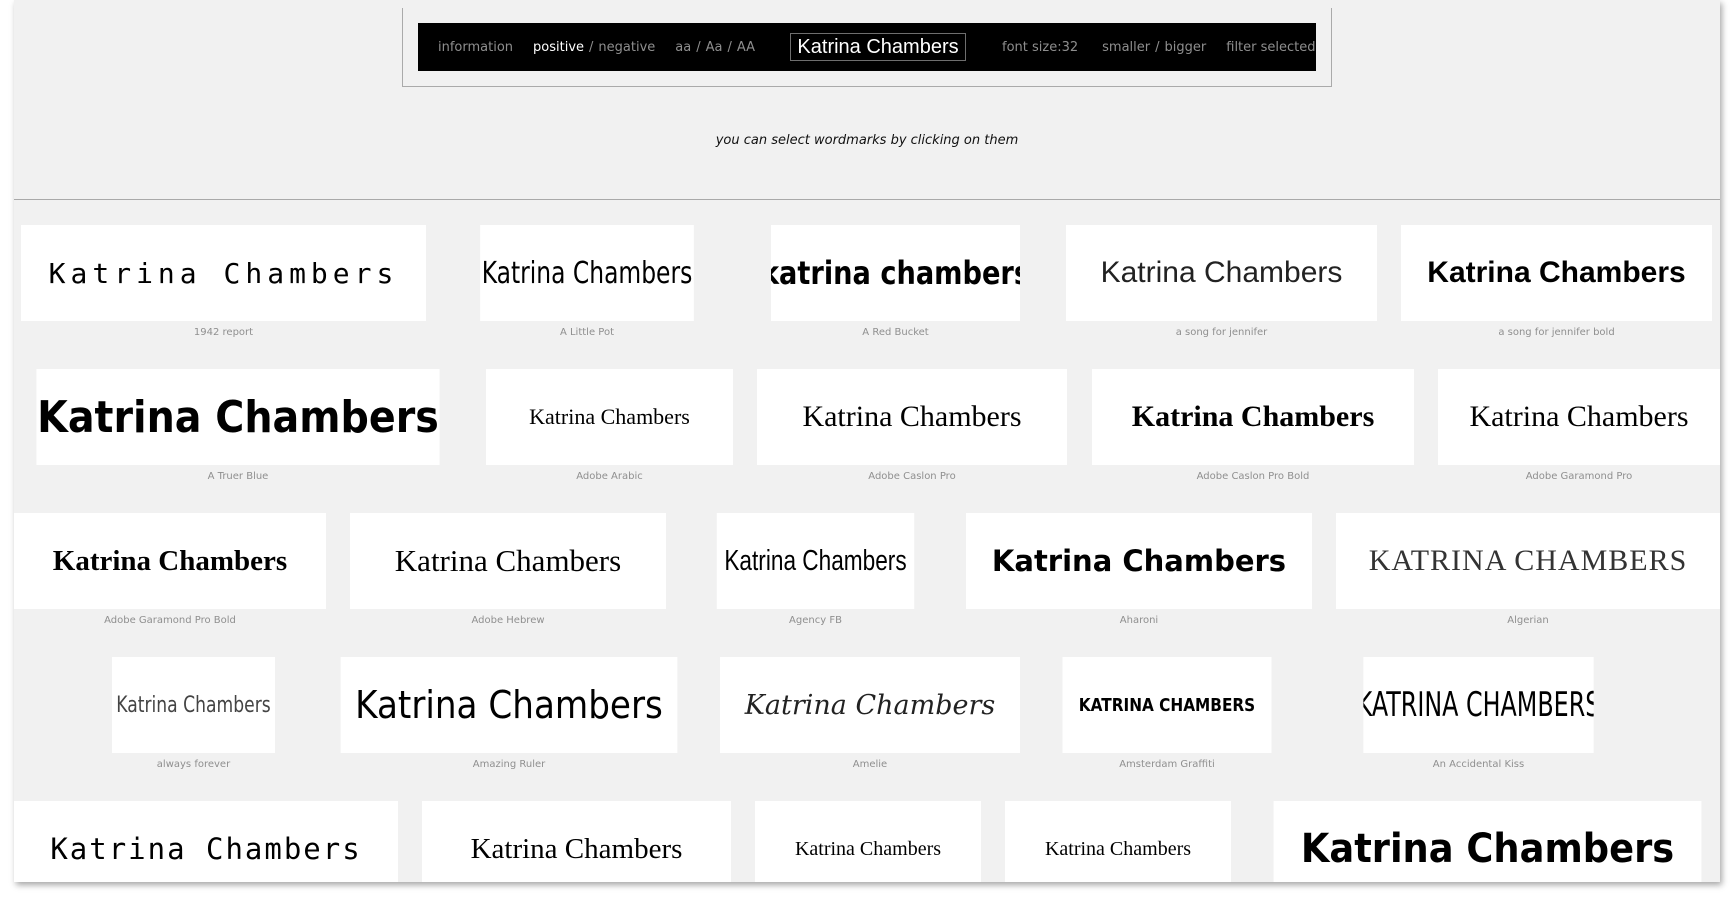  I want to click on font-name: A Truer Blue, so click(238, 476).